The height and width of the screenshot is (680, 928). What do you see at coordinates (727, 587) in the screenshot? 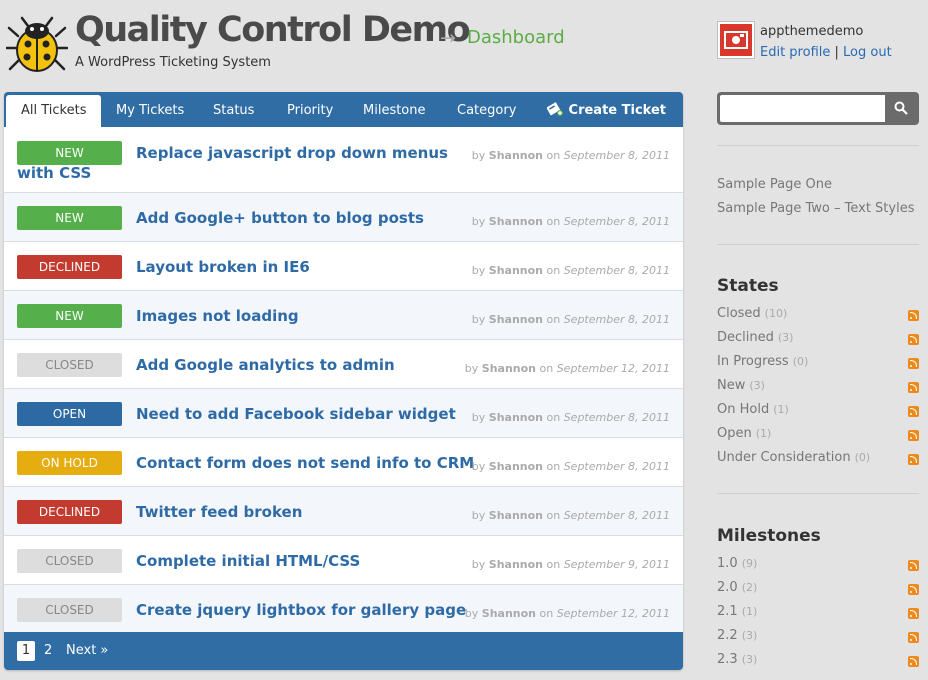
I see `milestone-label: 2.0` at bounding box center [727, 587].